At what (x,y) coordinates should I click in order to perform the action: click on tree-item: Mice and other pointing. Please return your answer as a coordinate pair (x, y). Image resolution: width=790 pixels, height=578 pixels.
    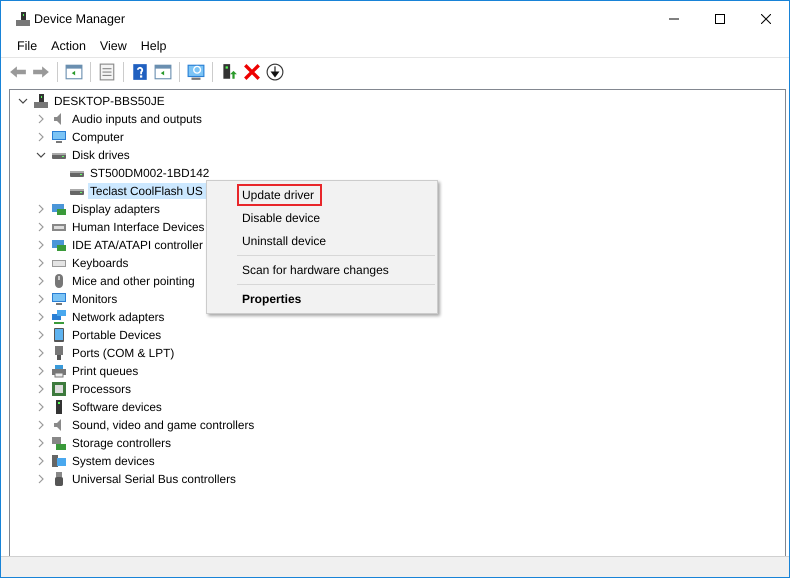
    Looking at the image, I should click on (133, 281).